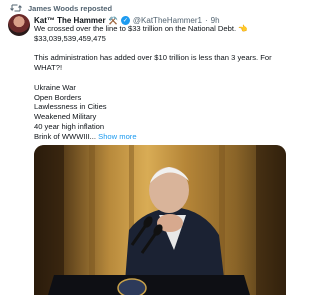 This screenshot has width=320, height=295. What do you see at coordinates (65, 117) in the screenshot?
I see `list-item: Weakened Military` at bounding box center [65, 117].